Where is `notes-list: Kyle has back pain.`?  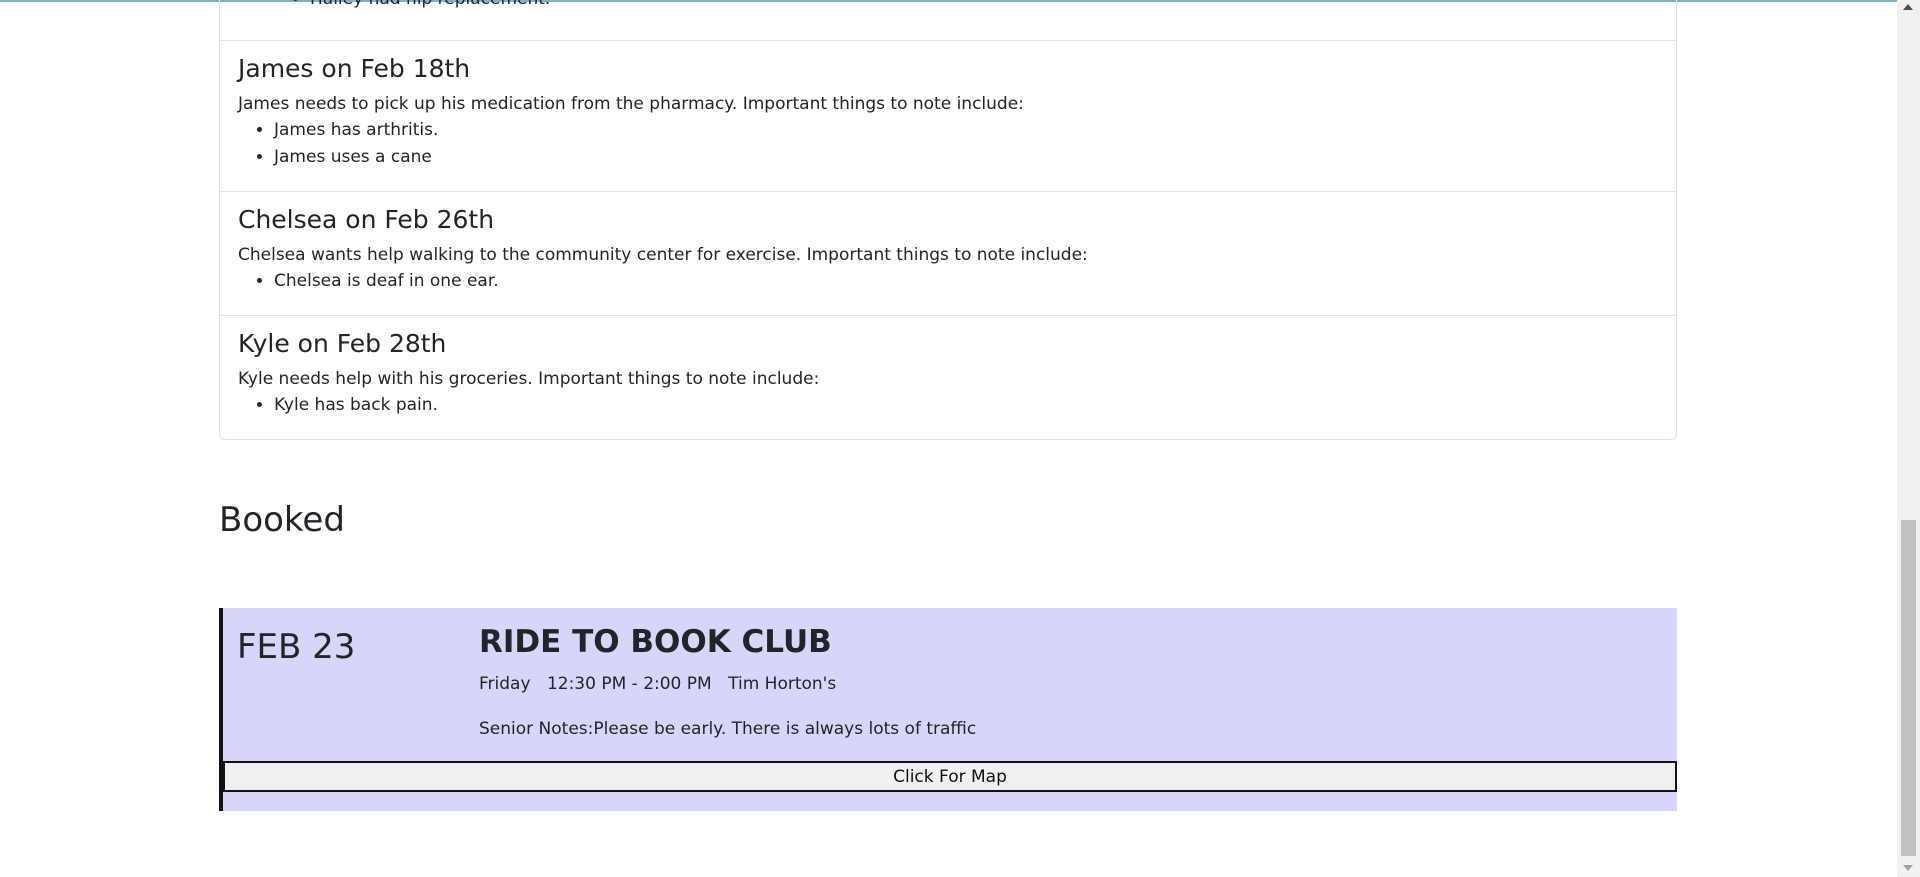
notes-list: Kyle has back pain. is located at coordinates (966, 405).